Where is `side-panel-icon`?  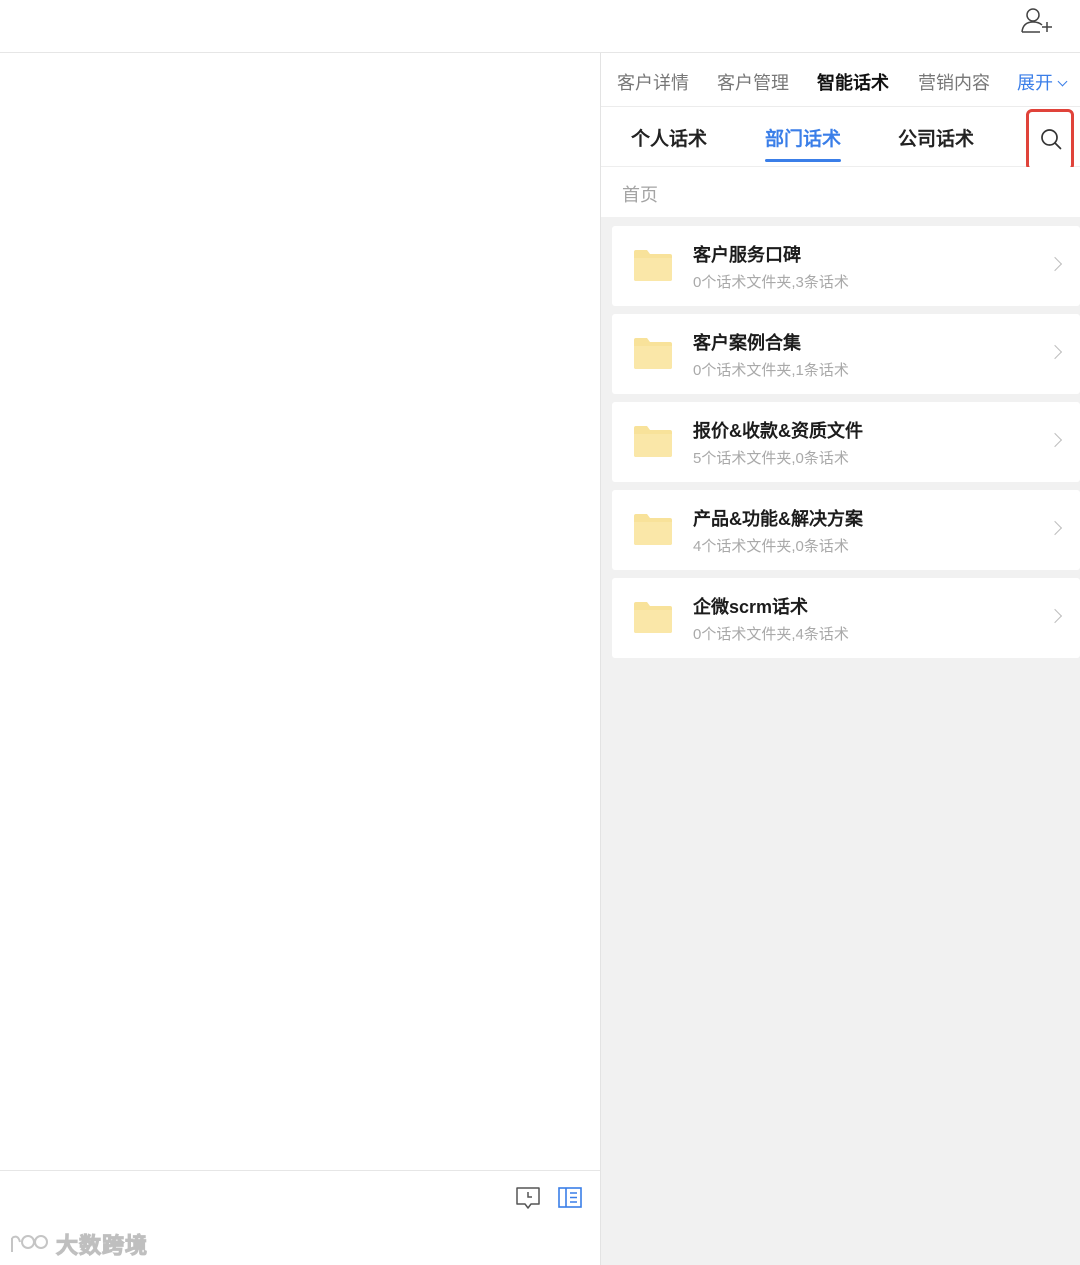
side-panel-icon is located at coordinates (570, 1198).